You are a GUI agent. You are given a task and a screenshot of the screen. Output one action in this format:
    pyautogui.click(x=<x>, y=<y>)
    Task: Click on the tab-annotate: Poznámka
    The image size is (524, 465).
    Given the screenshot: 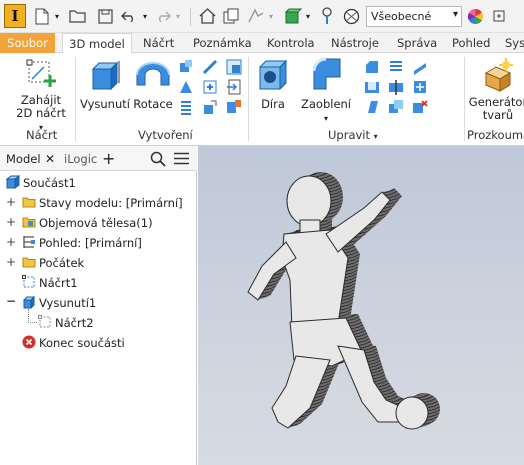 What is the action you would take?
    pyautogui.click(x=222, y=43)
    